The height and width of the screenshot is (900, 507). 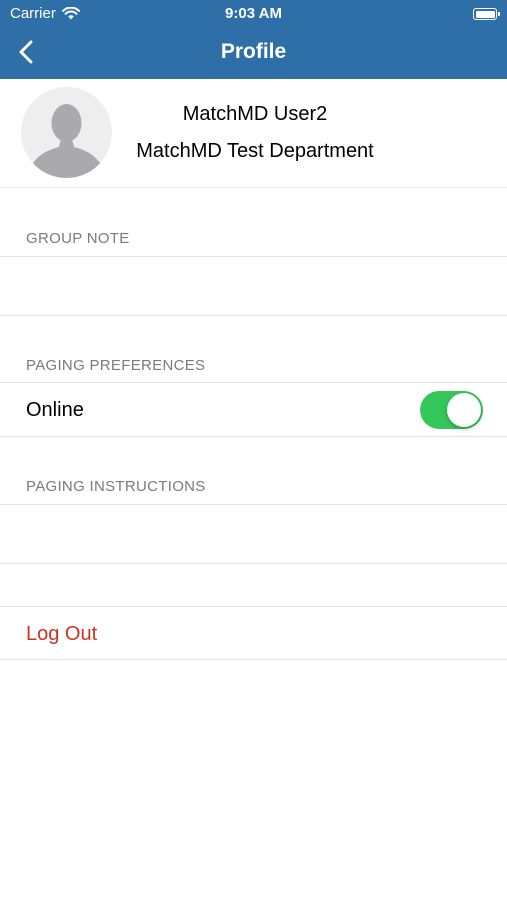 I want to click on status-time: 9:03 AM, so click(x=253, y=13).